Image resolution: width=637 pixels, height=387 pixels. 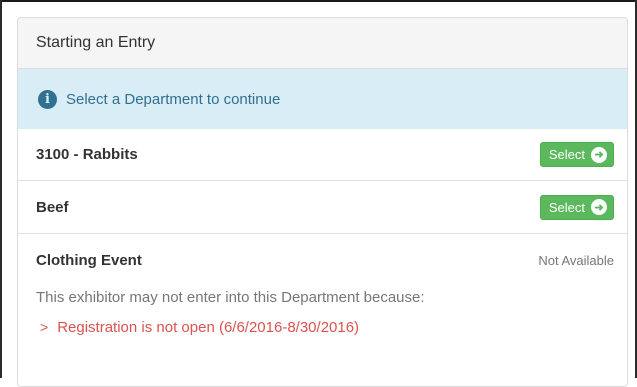 I want to click on department-row: Beef Select ➜, so click(x=322, y=207).